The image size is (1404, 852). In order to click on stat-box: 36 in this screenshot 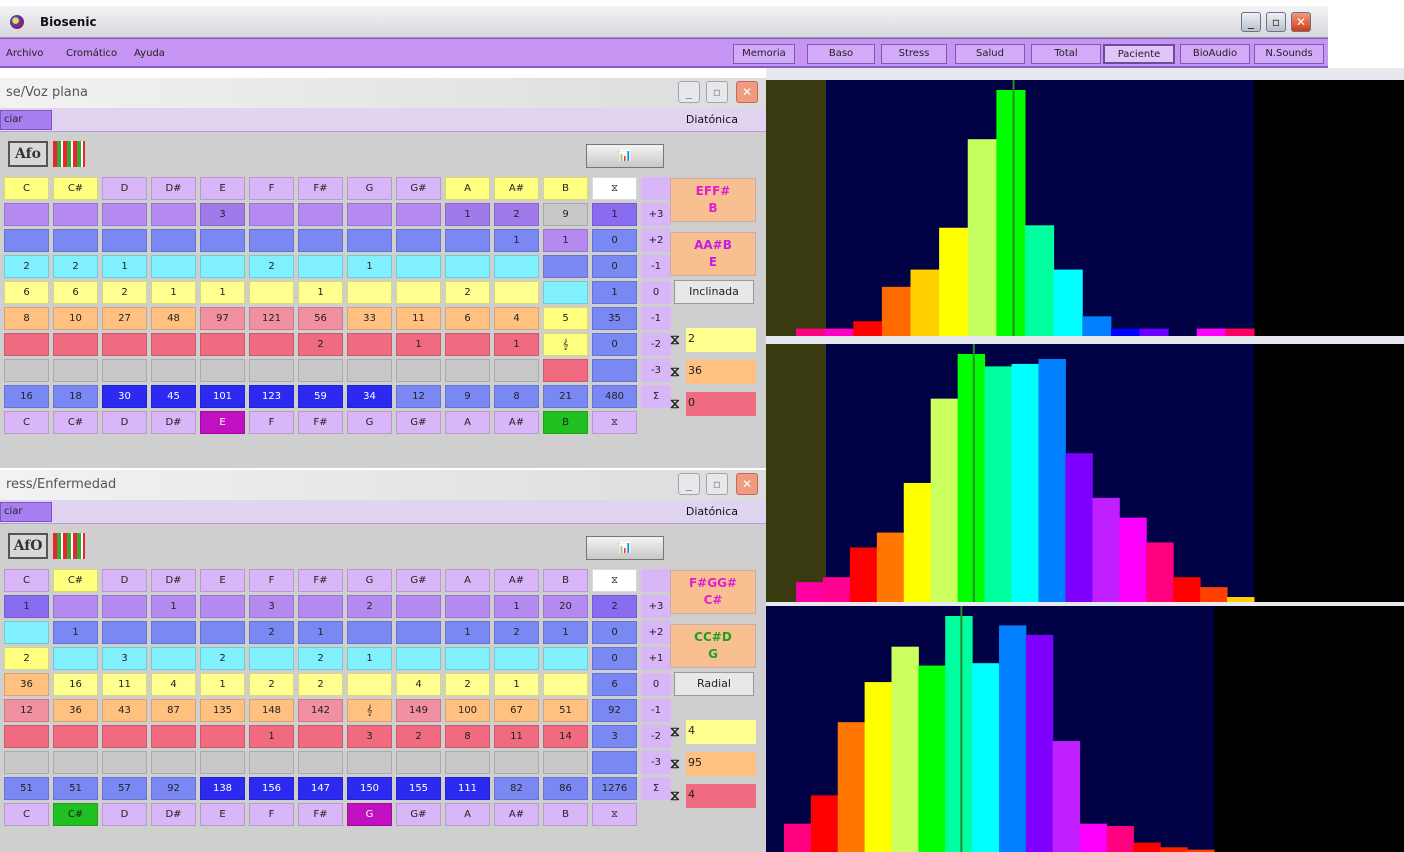, I will do `click(721, 372)`.